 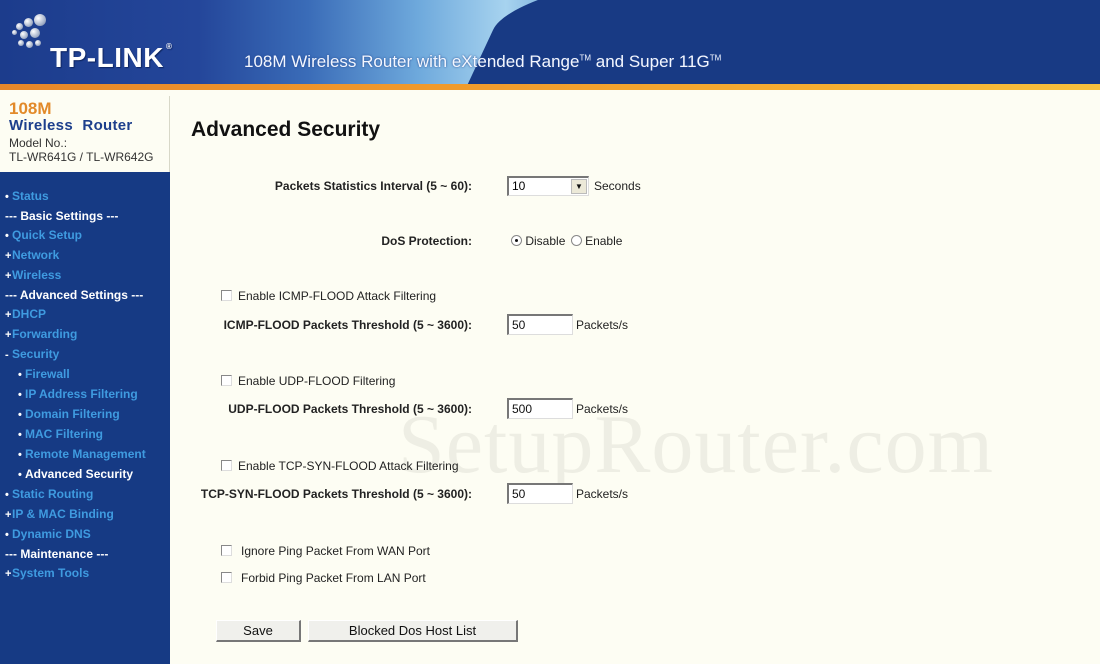 What do you see at coordinates (782, 45) in the screenshot?
I see `banner-swoosh` at bounding box center [782, 45].